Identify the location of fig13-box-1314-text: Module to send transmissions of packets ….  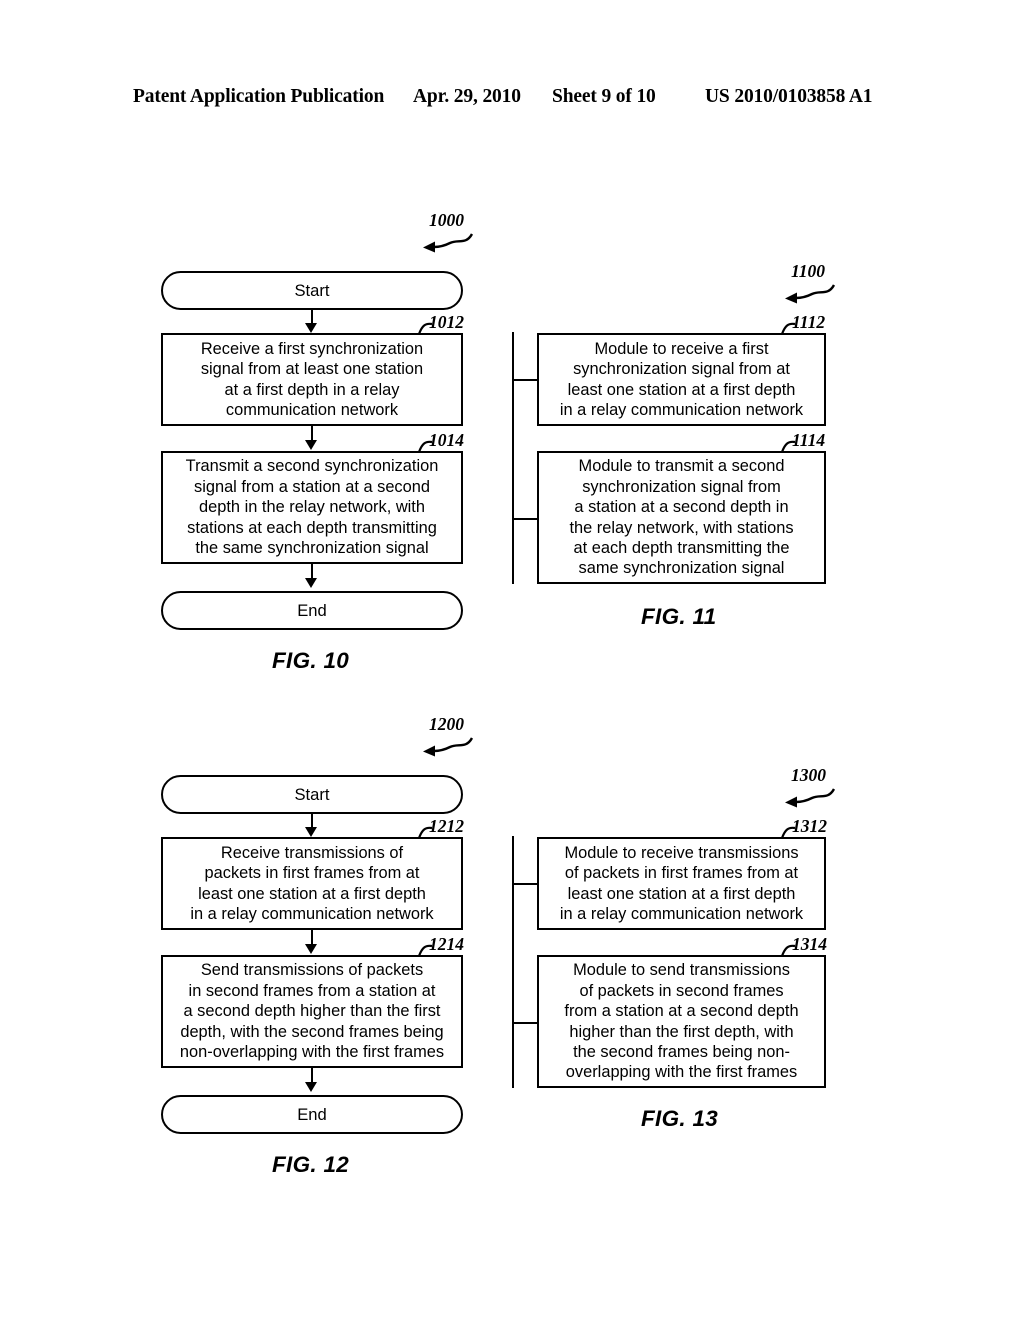
(681, 1021).